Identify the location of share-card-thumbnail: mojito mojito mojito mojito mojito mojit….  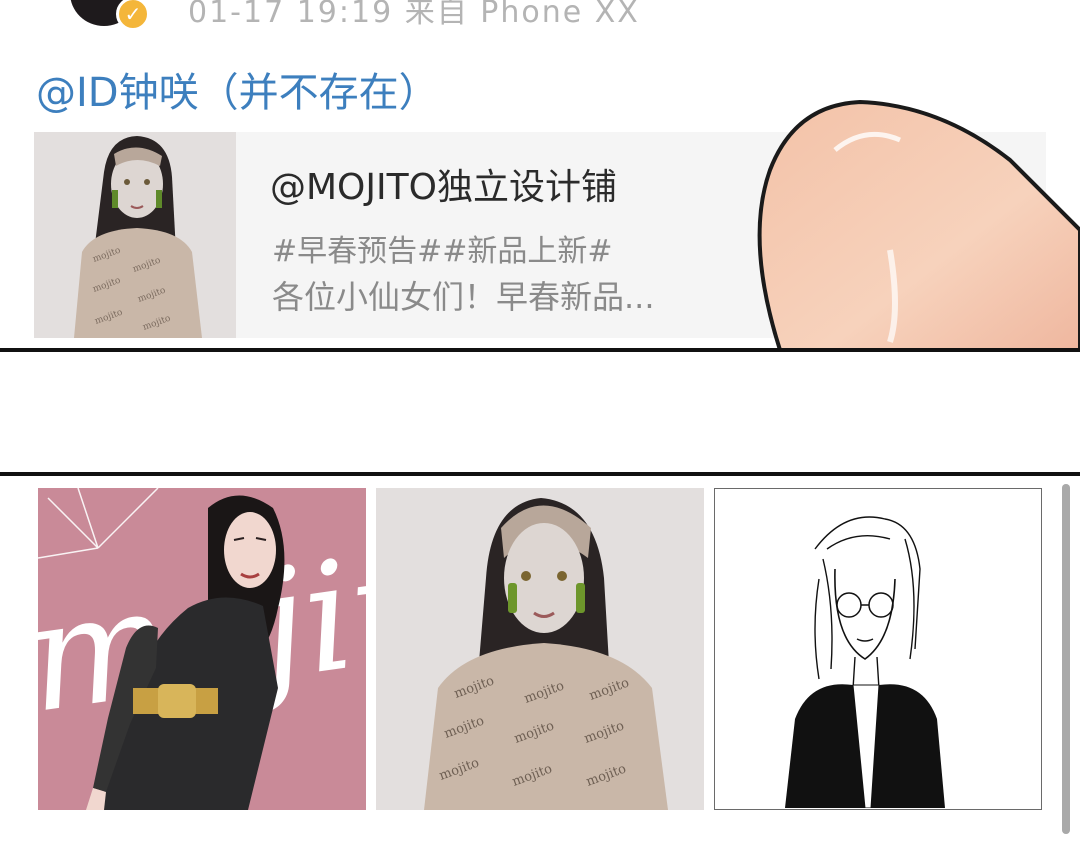
(135, 235).